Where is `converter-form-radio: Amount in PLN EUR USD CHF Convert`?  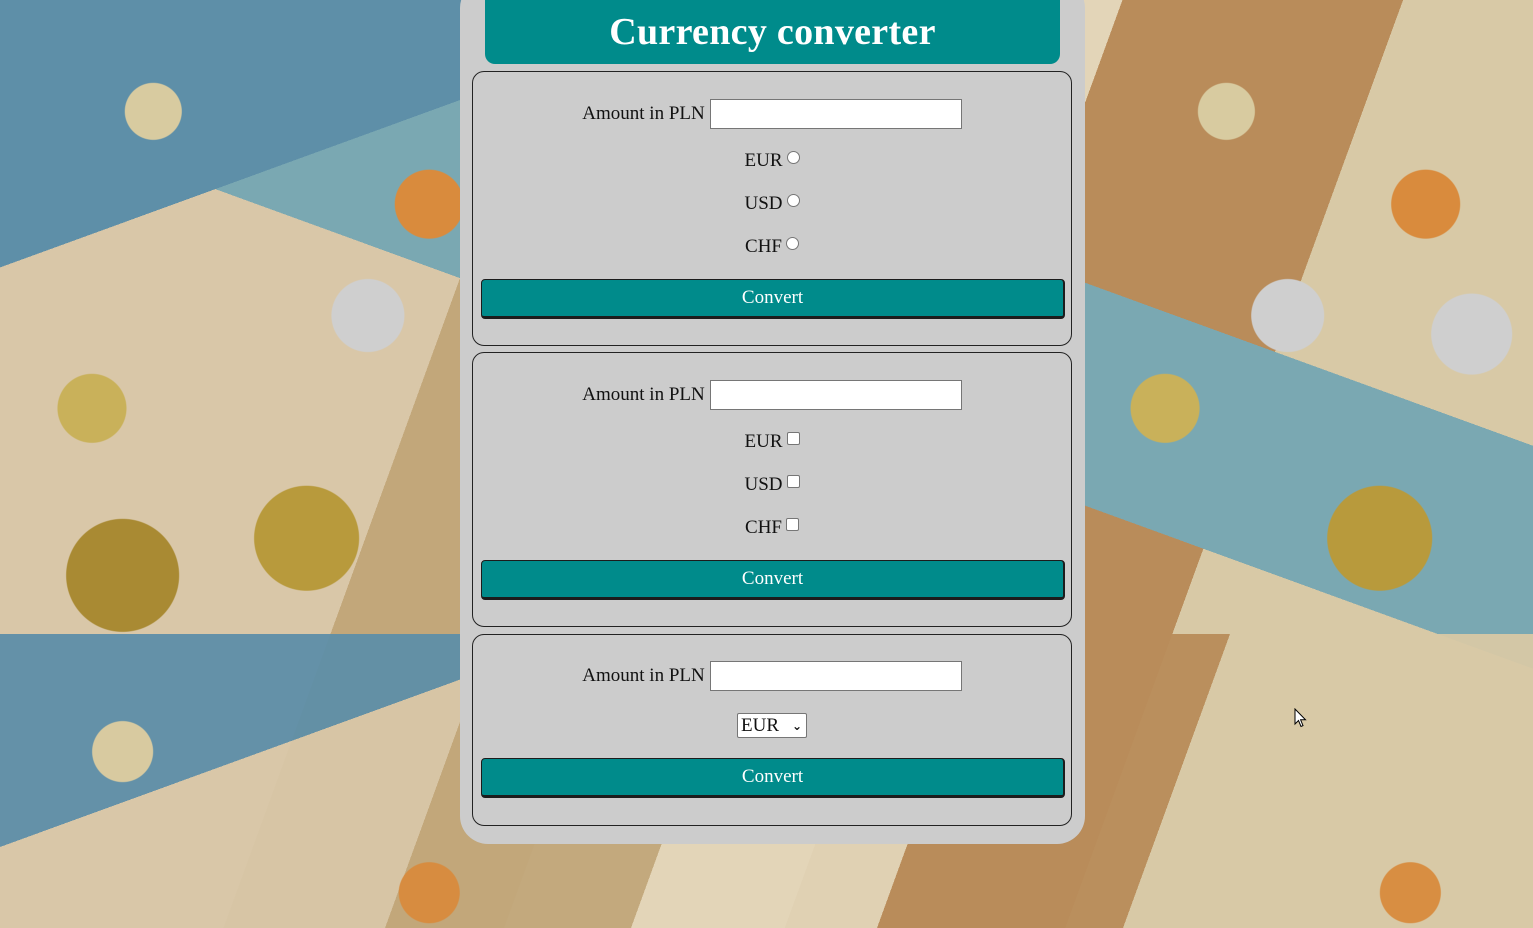
converter-form-radio: Amount in PLN EUR USD CHF Convert is located at coordinates (772, 208).